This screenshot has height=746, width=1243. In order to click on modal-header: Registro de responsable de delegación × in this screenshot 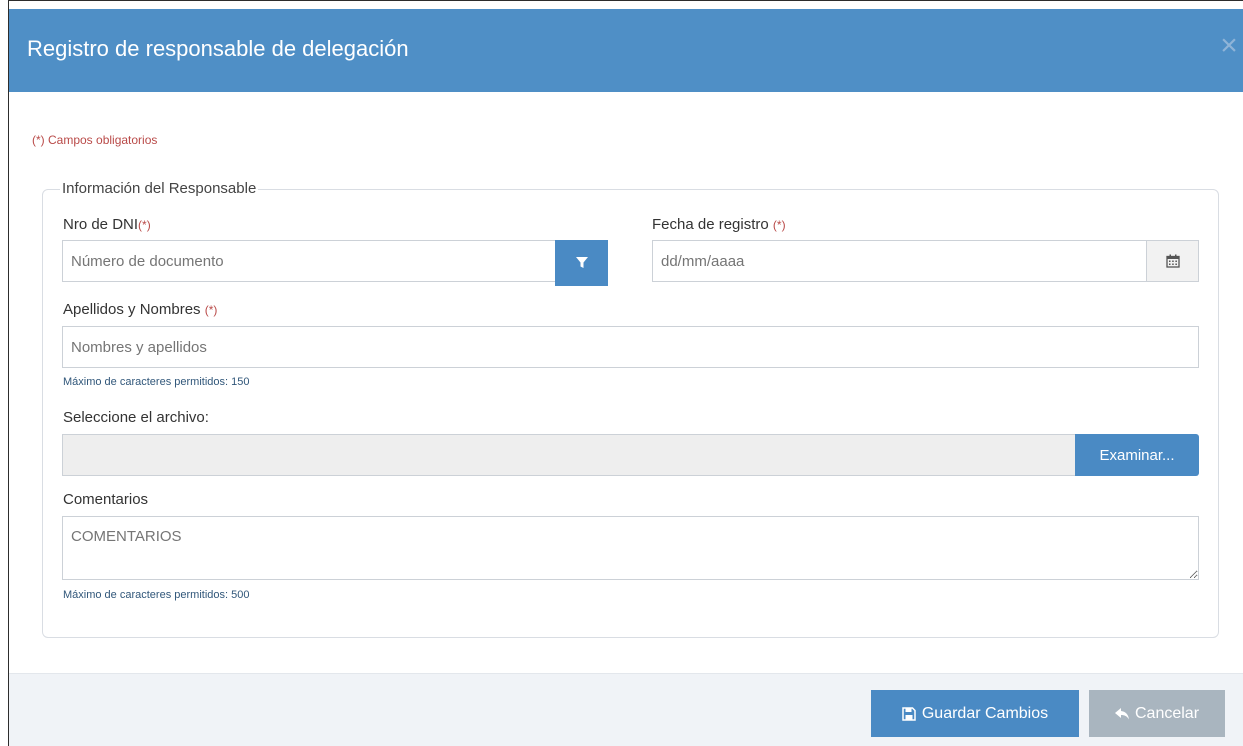, I will do `click(626, 50)`.